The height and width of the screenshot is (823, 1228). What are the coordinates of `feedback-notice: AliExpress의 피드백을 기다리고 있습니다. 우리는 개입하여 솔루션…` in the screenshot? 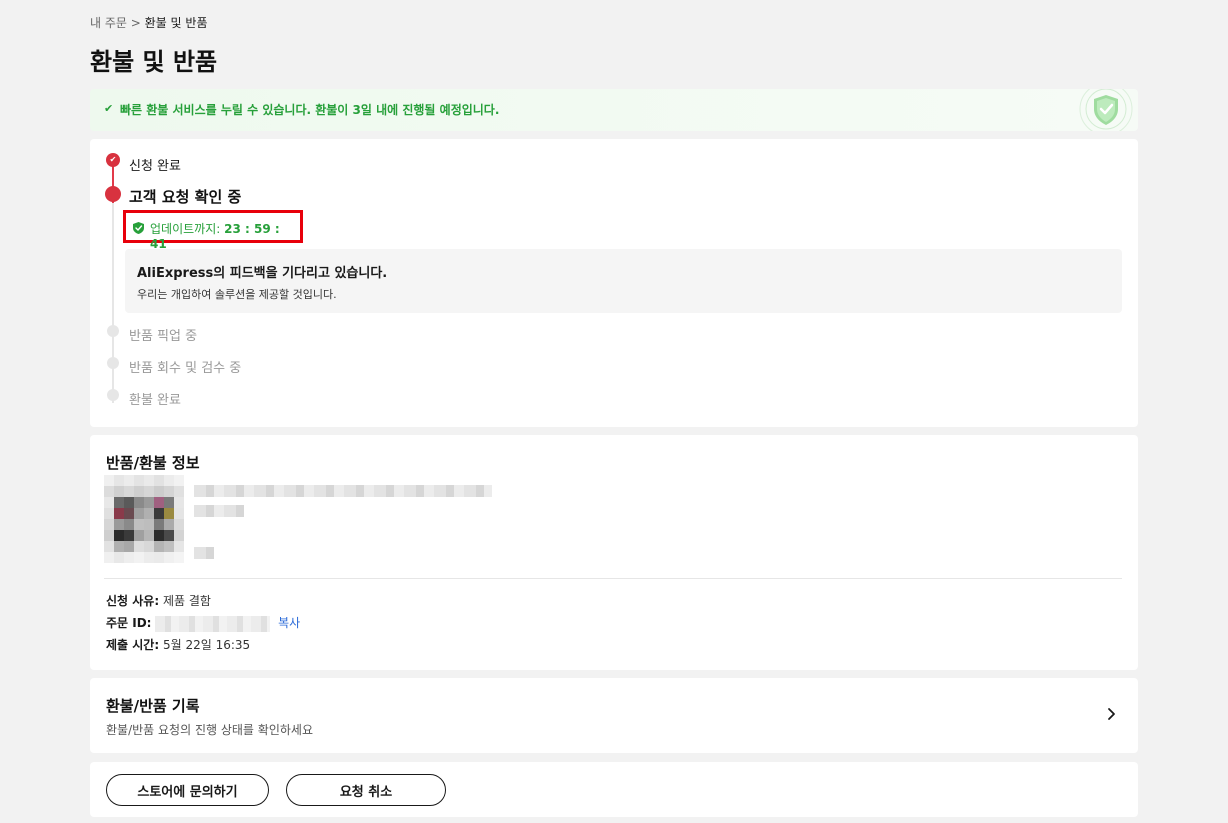 It's located at (623, 281).